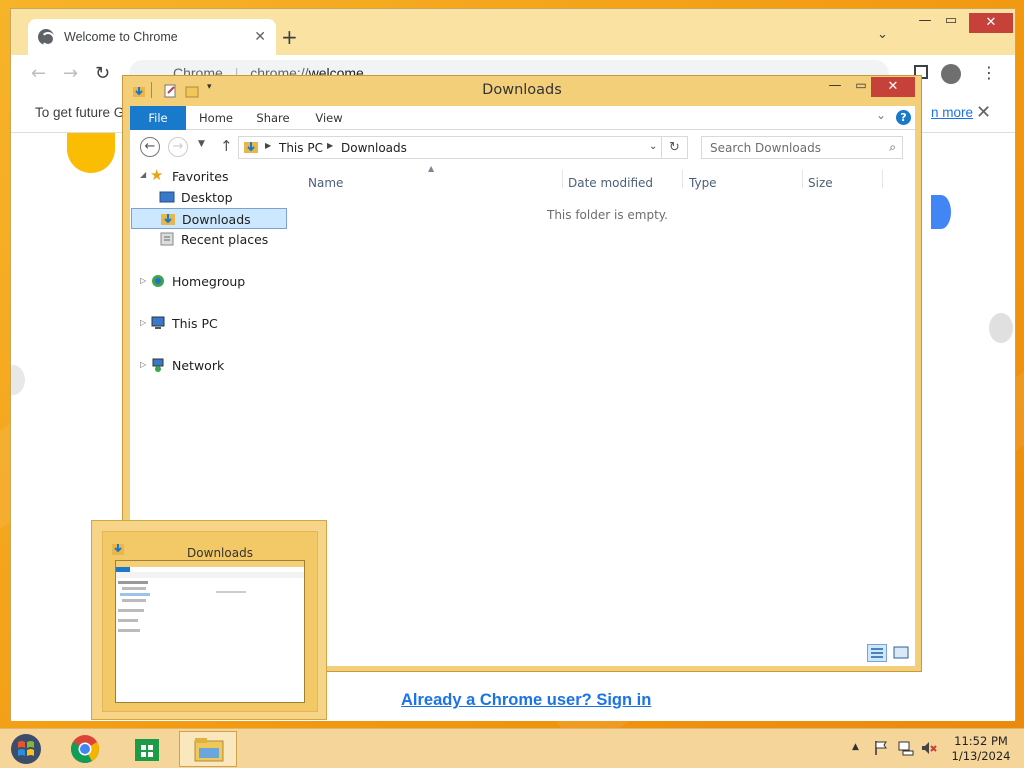 The image size is (1024, 768). What do you see at coordinates (861, 85) in the screenshot?
I see `explorer-maximize-button: ▭` at bounding box center [861, 85].